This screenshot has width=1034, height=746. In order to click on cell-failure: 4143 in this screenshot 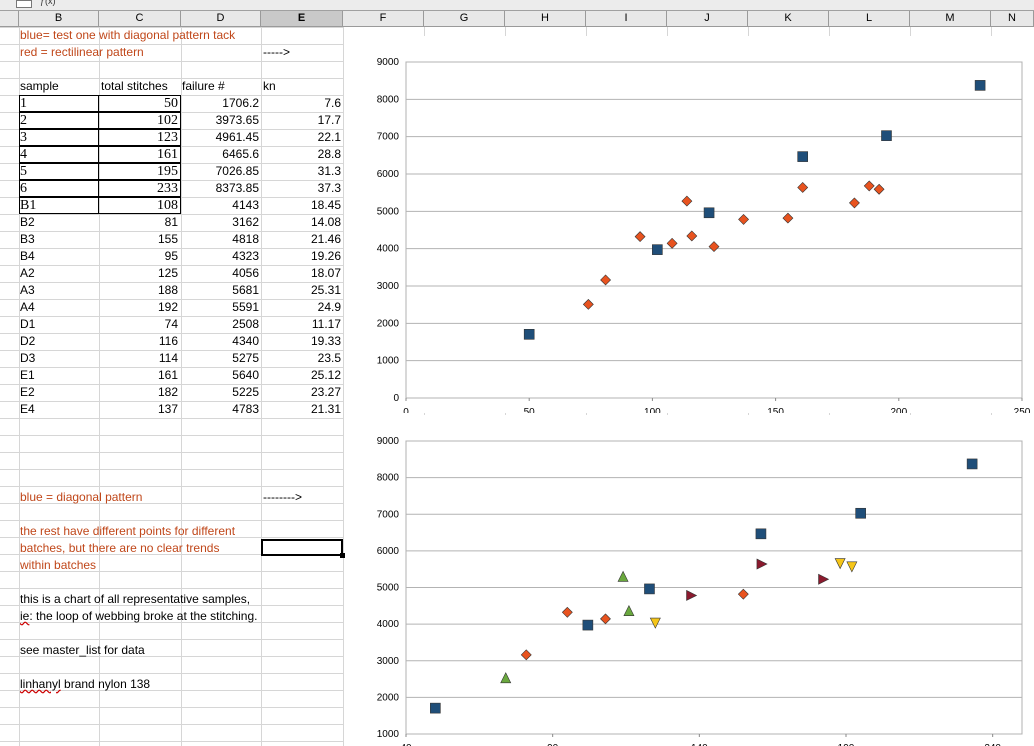, I will do `click(220, 205)`.